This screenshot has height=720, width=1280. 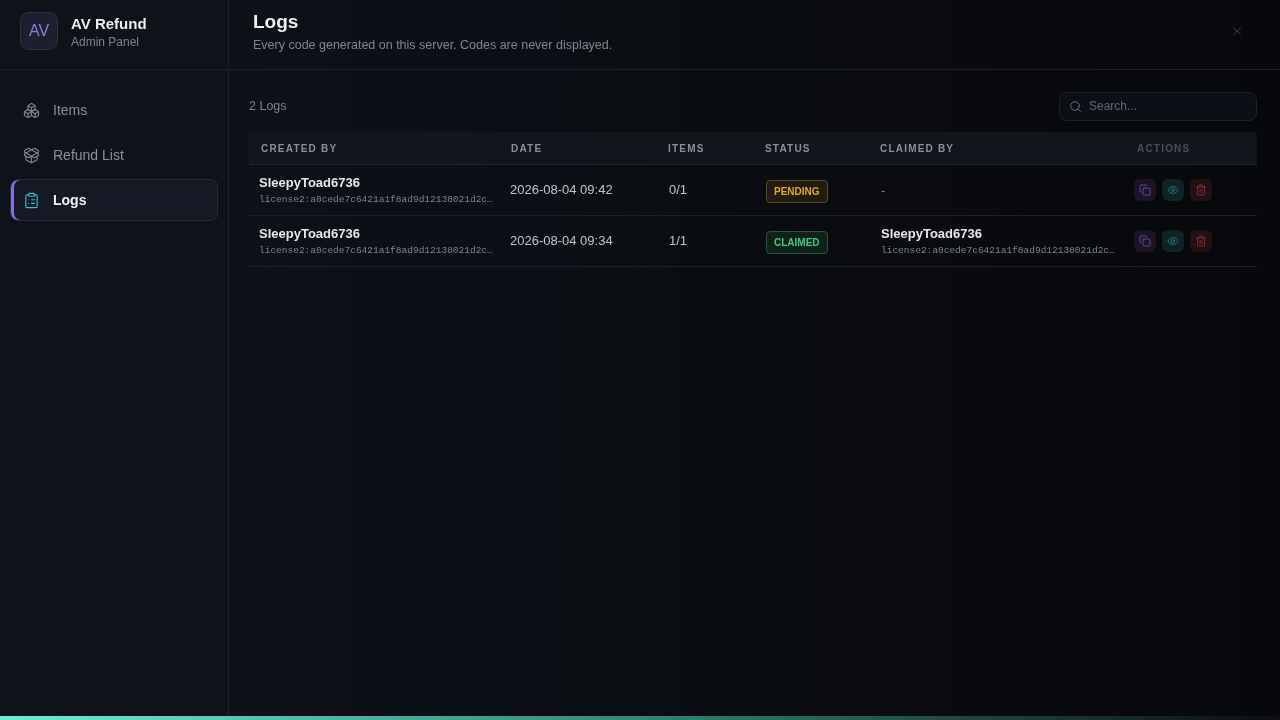 What do you see at coordinates (561, 241) in the screenshot?
I see `date-cell-text: 2026-08-04 09:34` at bounding box center [561, 241].